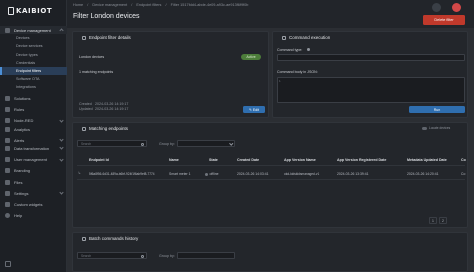 The height and width of the screenshot is (272, 474). What do you see at coordinates (300, 160) in the screenshot?
I see `col-app-version-name: App Version Name` at bounding box center [300, 160].